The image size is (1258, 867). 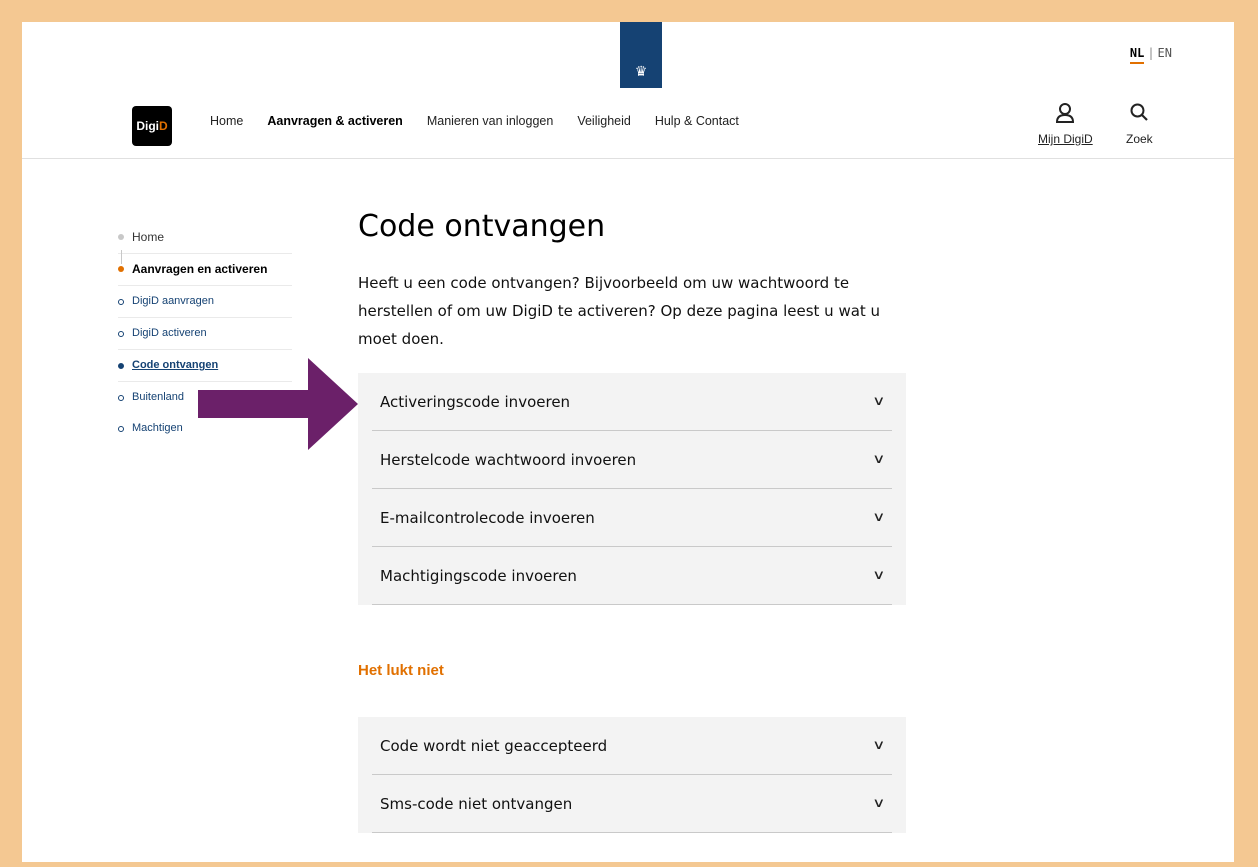 What do you see at coordinates (628, 158) in the screenshot?
I see `header-divider` at bounding box center [628, 158].